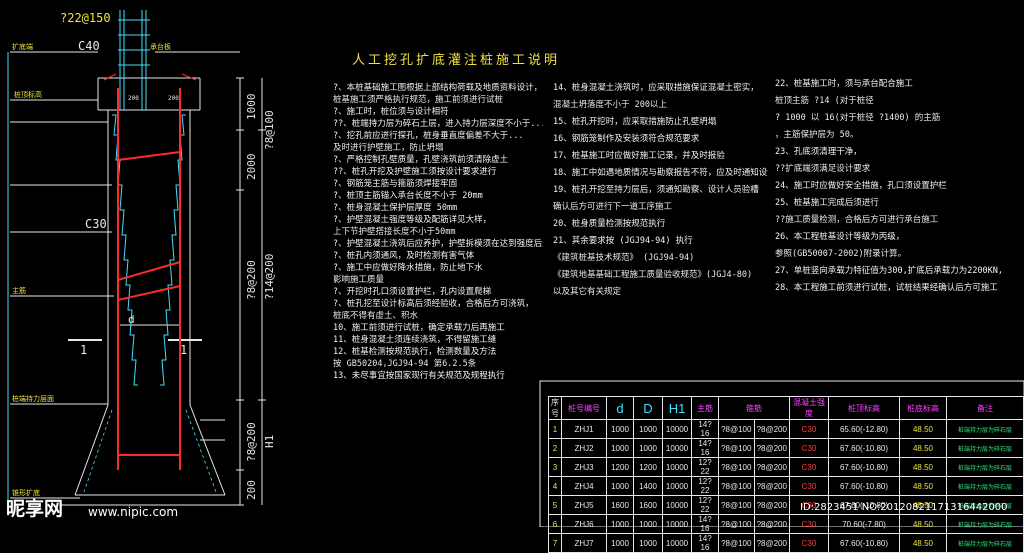 The height and width of the screenshot is (553, 1024). What do you see at coordinates (394, 232) in the screenshot?
I see `note-line: 上下节护壁搭接长度不小于50mm` at bounding box center [394, 232].